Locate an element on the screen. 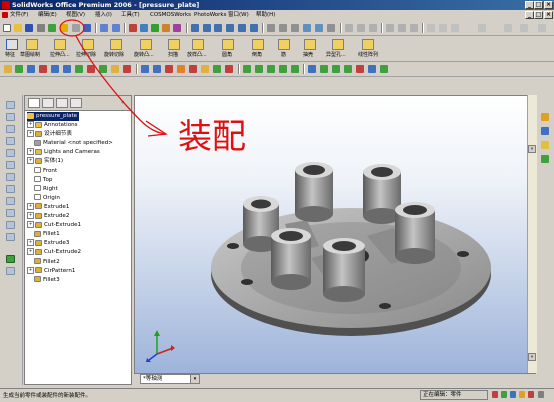 This screenshot has height=402, width=554. view-selector: *等轴测 ▾ is located at coordinates (170, 379).